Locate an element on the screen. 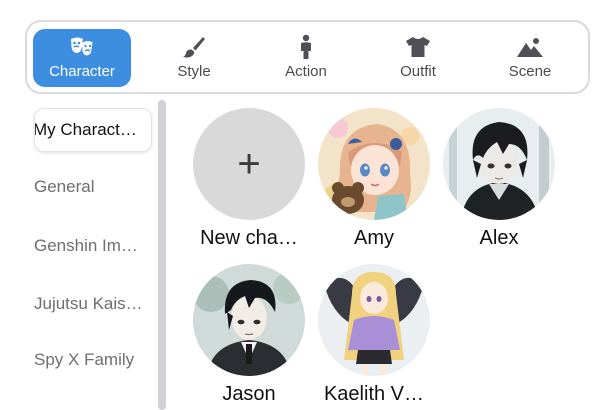  character-name: Amy is located at coordinates (374, 238).